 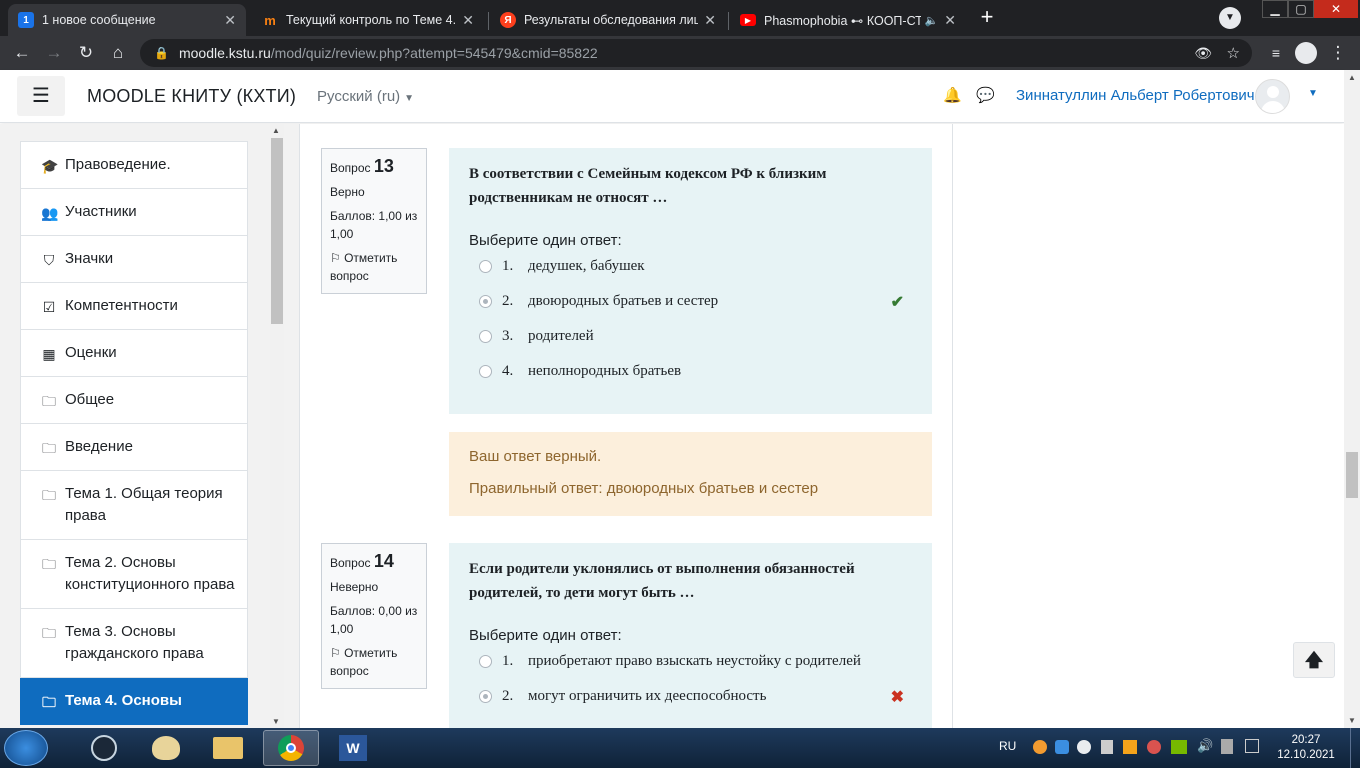 I want to click on minimize-button: ▁, so click(x=1275, y=9).